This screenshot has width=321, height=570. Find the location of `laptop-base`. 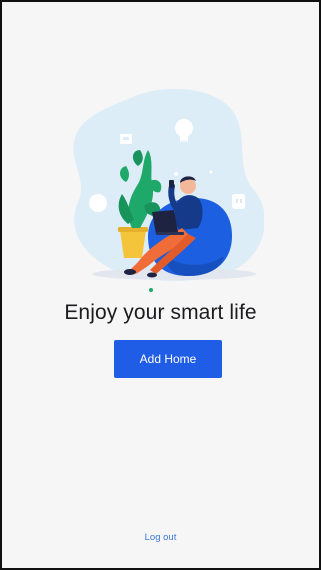

laptop-base is located at coordinates (170, 233).